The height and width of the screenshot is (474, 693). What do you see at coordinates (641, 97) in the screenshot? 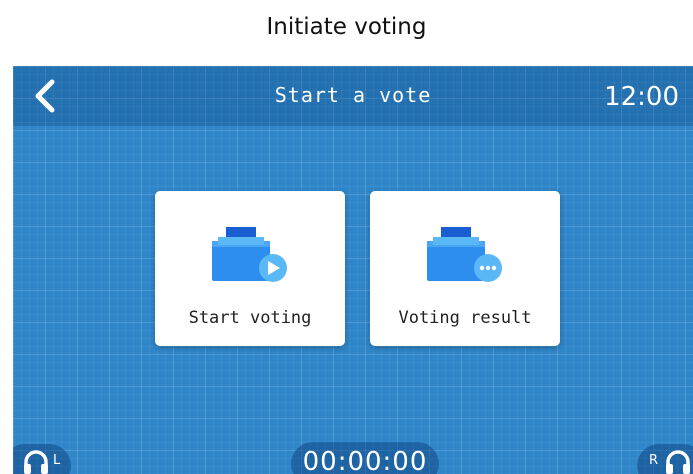
I see `clock: 12:00` at bounding box center [641, 97].